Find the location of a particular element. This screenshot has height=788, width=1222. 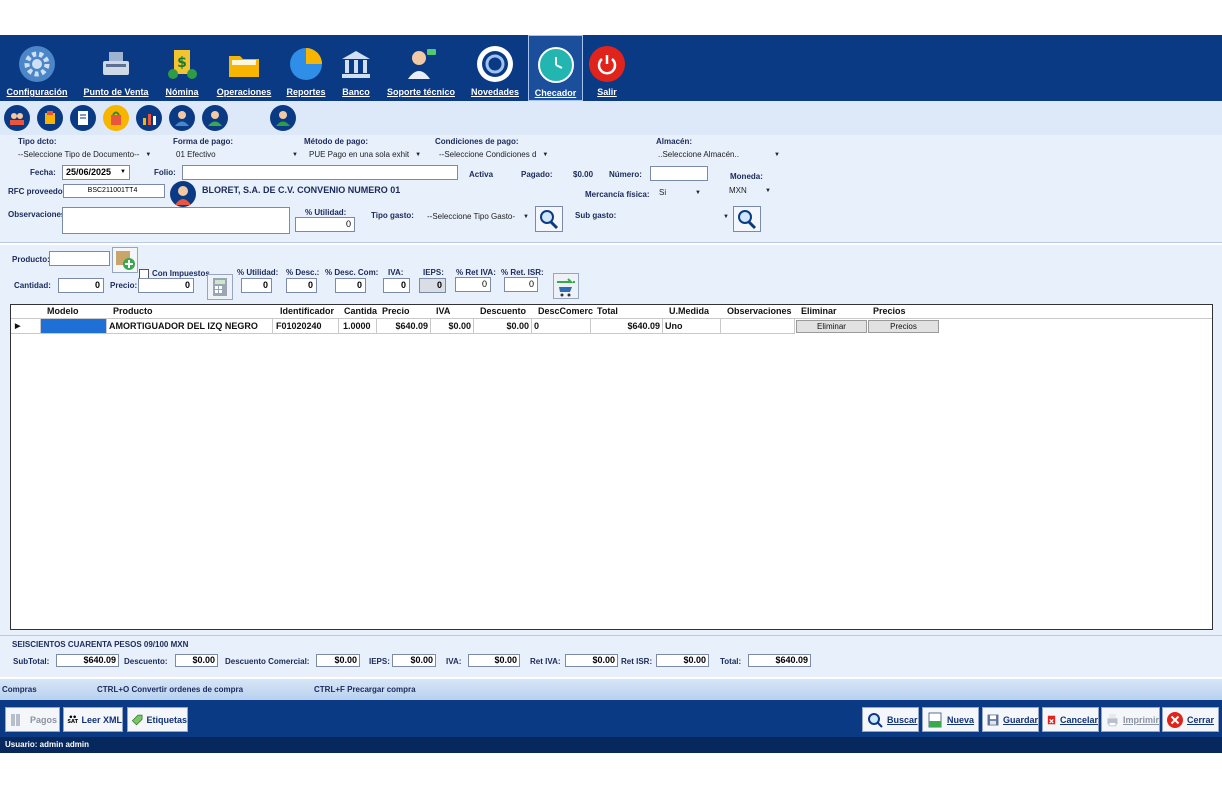

precio-input: 0 is located at coordinates (166, 285).